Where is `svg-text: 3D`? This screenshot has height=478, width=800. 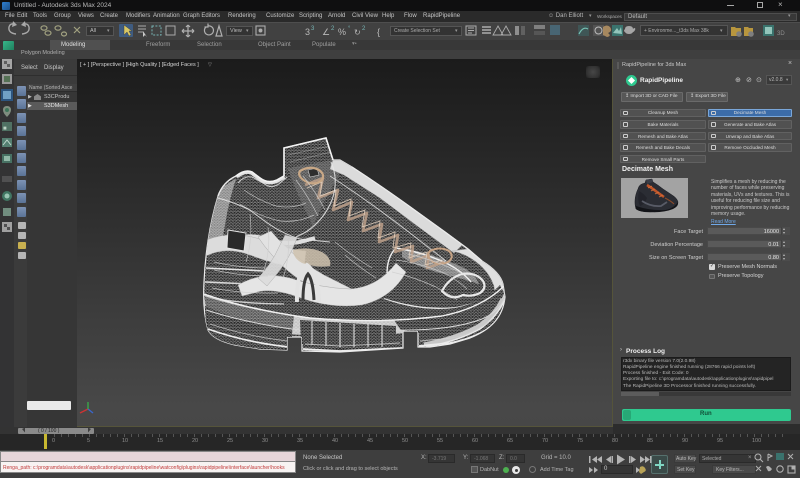 svg-text: 3D is located at coordinates (781, 34).